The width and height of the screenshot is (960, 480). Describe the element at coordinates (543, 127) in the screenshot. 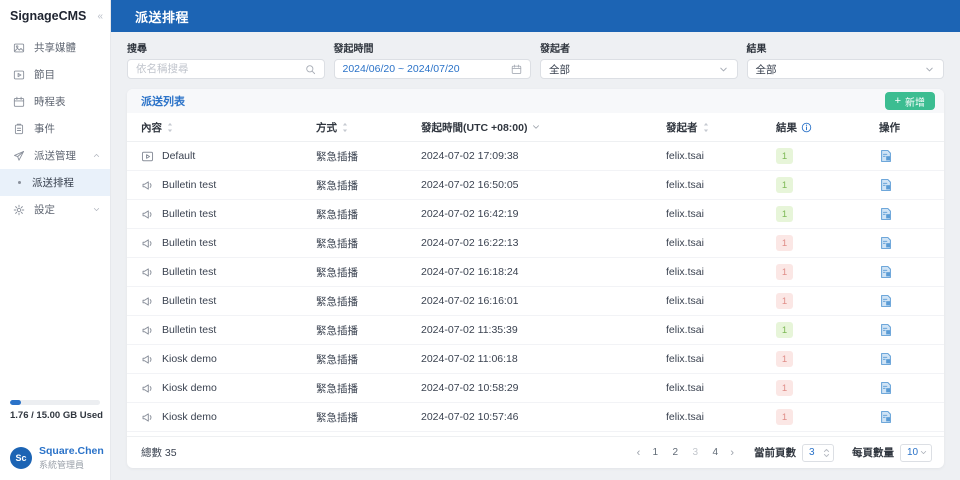

I see `column-header: 發起時間(UTC +08:00)` at that location.